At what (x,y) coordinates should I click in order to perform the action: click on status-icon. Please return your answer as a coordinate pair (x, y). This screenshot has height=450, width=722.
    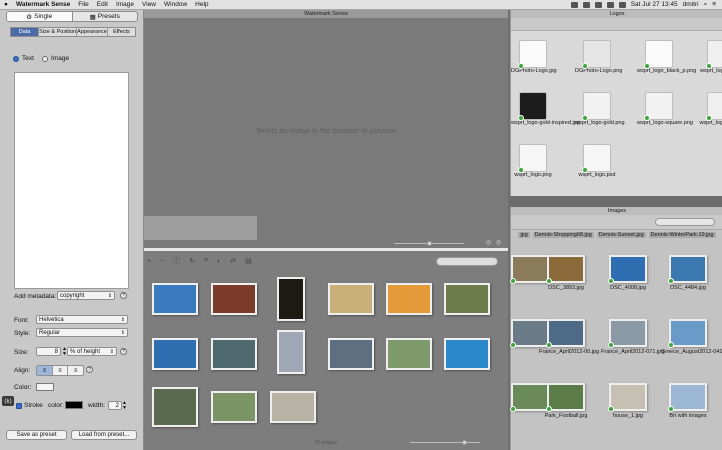
    Looking at the image, I should click on (574, 4).